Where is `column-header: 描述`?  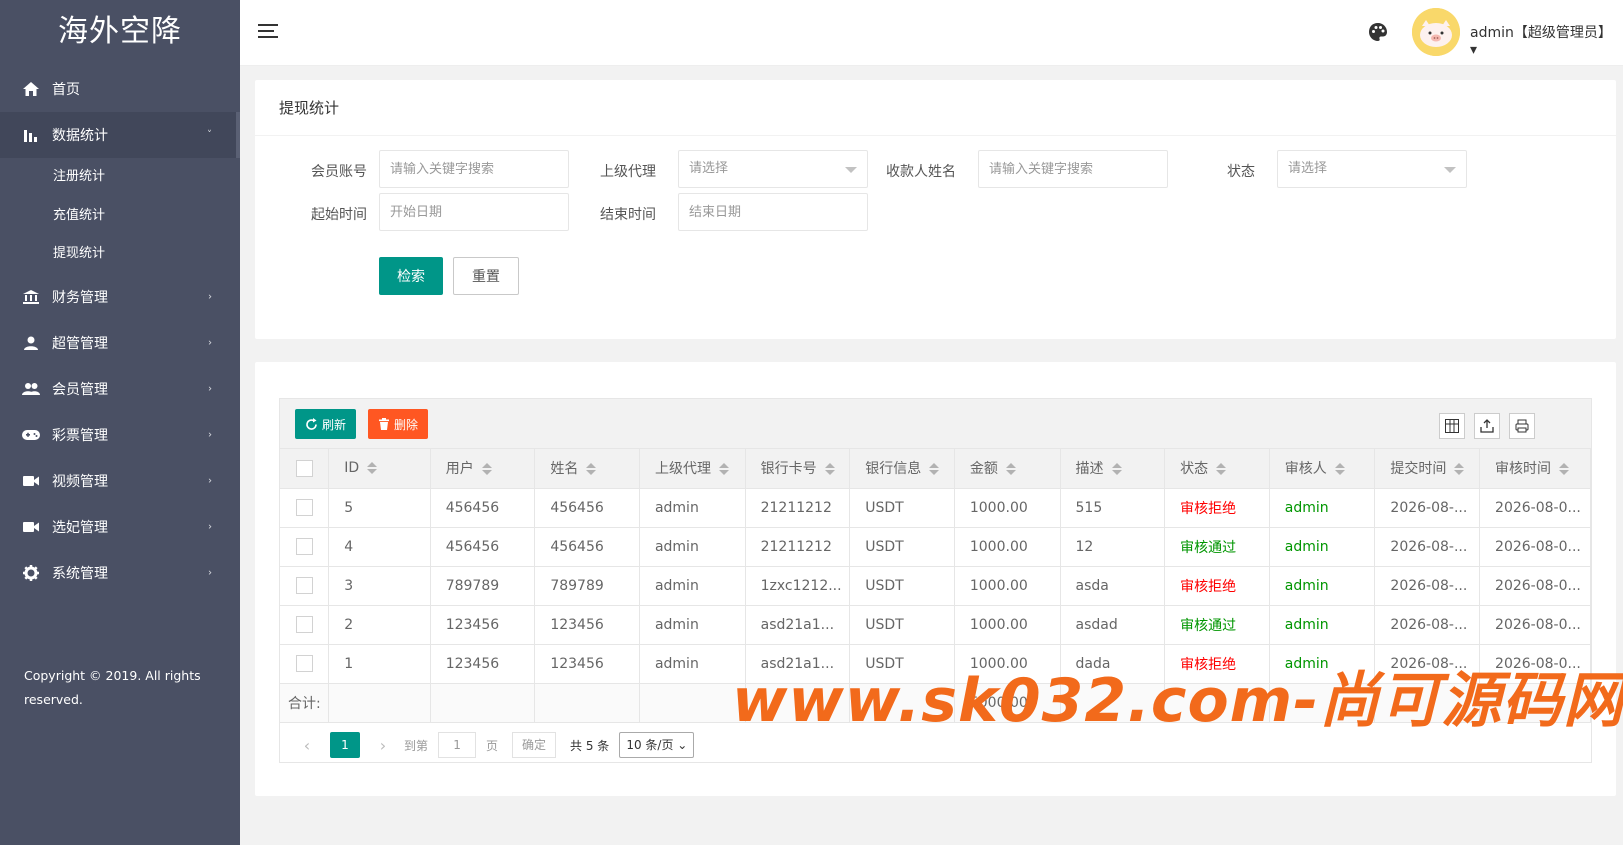 column-header: 描述 is located at coordinates (1113, 469).